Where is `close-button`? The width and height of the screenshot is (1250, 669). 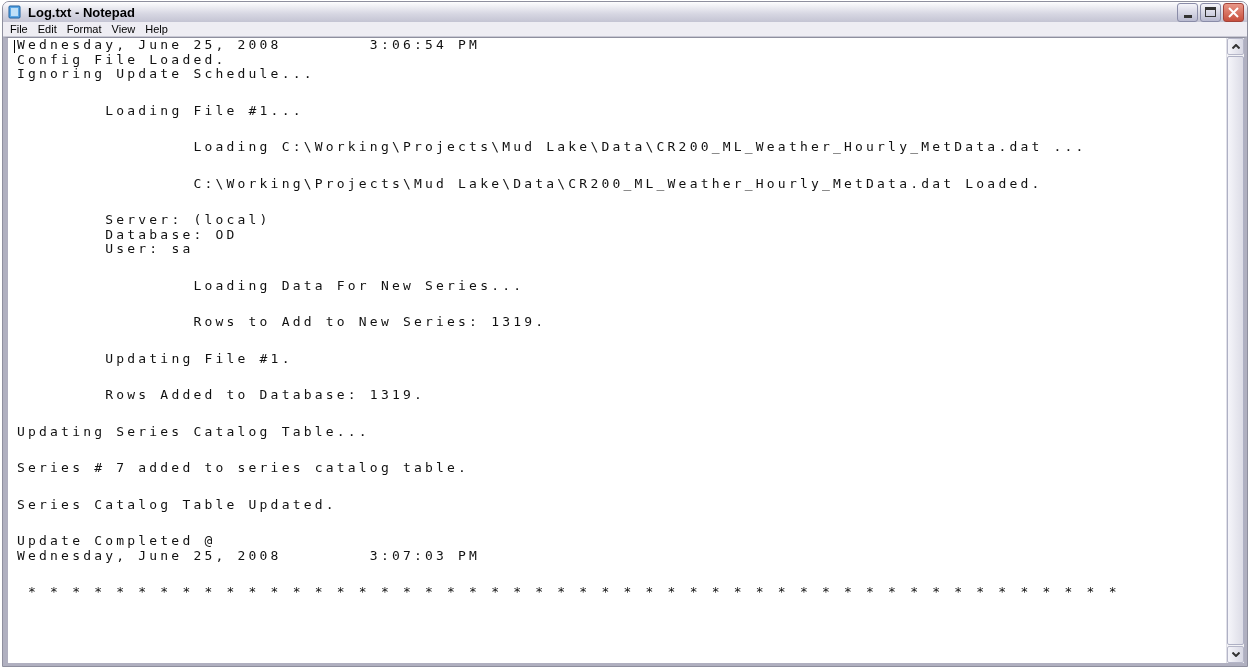 close-button is located at coordinates (1233, 12).